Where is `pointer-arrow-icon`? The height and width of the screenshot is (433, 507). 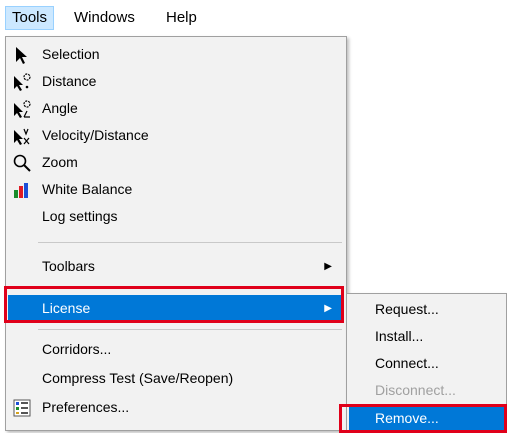 pointer-arrow-icon is located at coordinates (22, 55).